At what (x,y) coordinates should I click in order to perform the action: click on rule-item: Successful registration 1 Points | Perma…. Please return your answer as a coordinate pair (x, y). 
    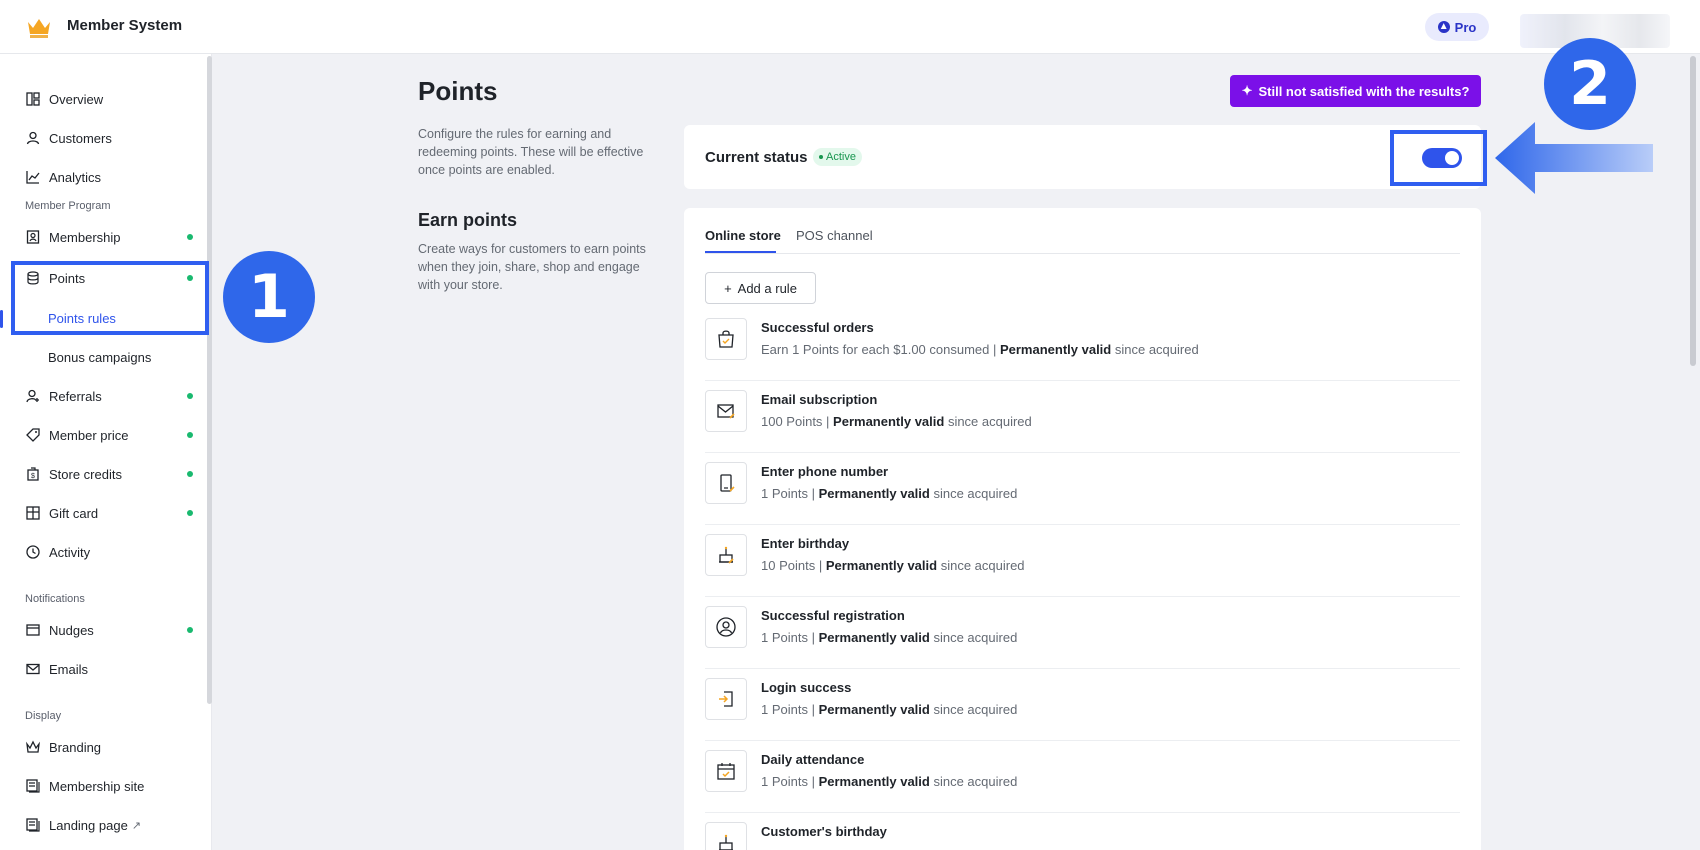
    Looking at the image, I should click on (1082, 633).